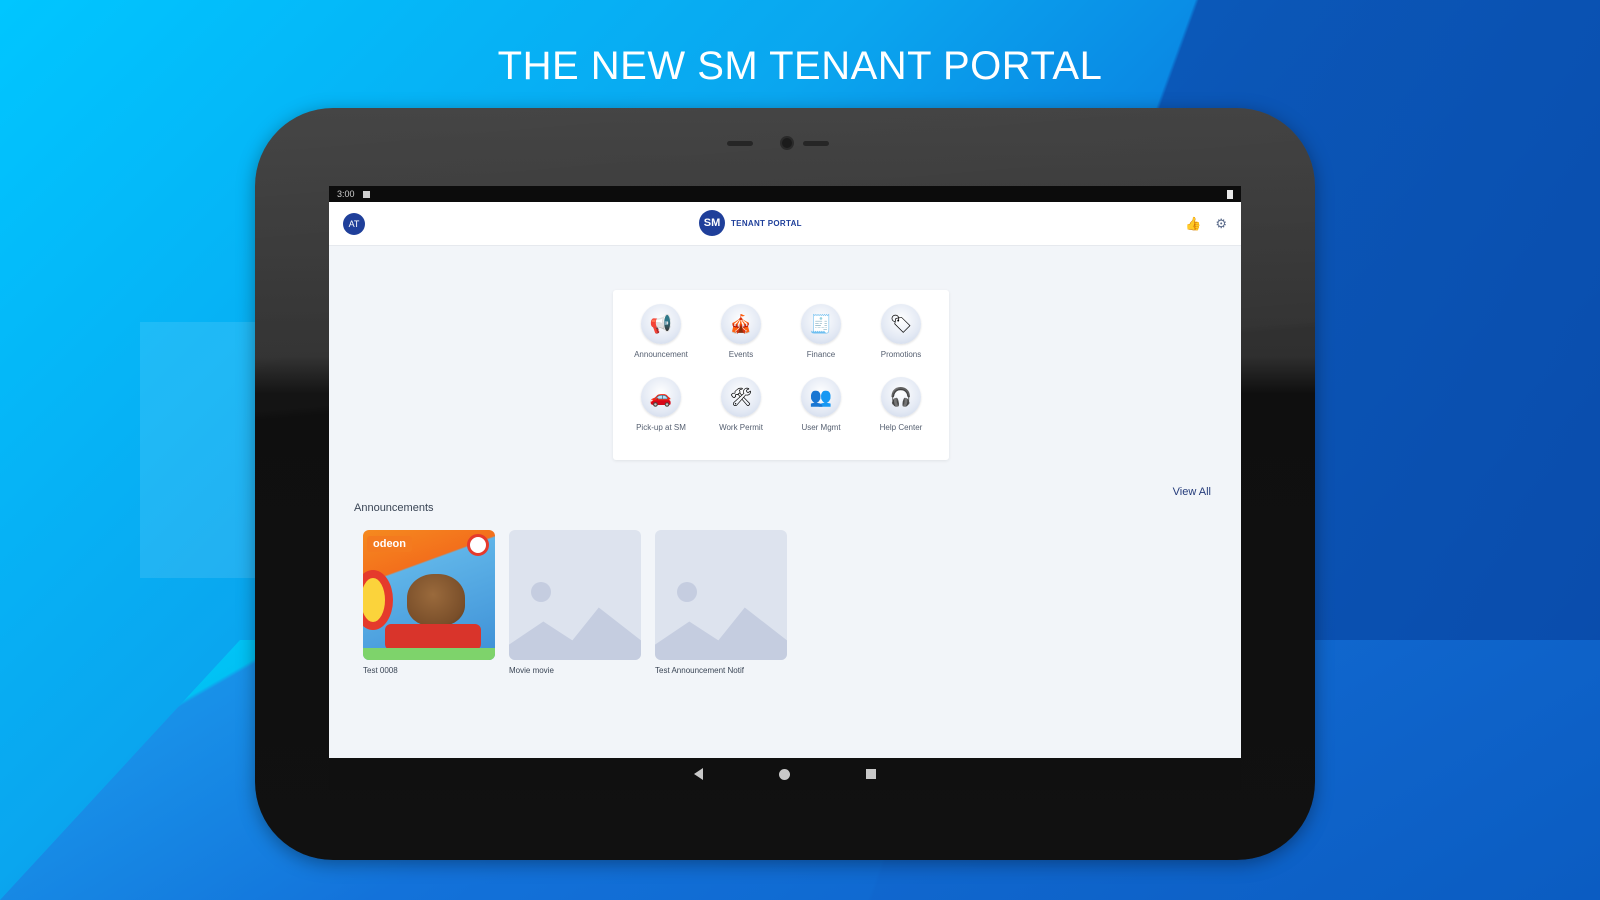  I want to click on events-icon: 🎪, so click(741, 324).